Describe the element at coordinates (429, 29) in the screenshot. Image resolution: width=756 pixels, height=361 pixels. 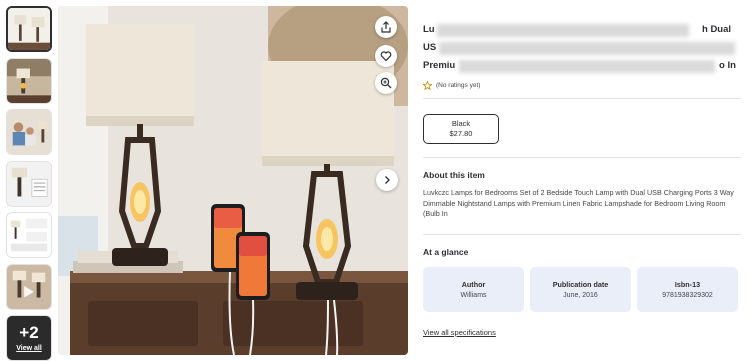
I see `title-fragment: Lu` at that location.